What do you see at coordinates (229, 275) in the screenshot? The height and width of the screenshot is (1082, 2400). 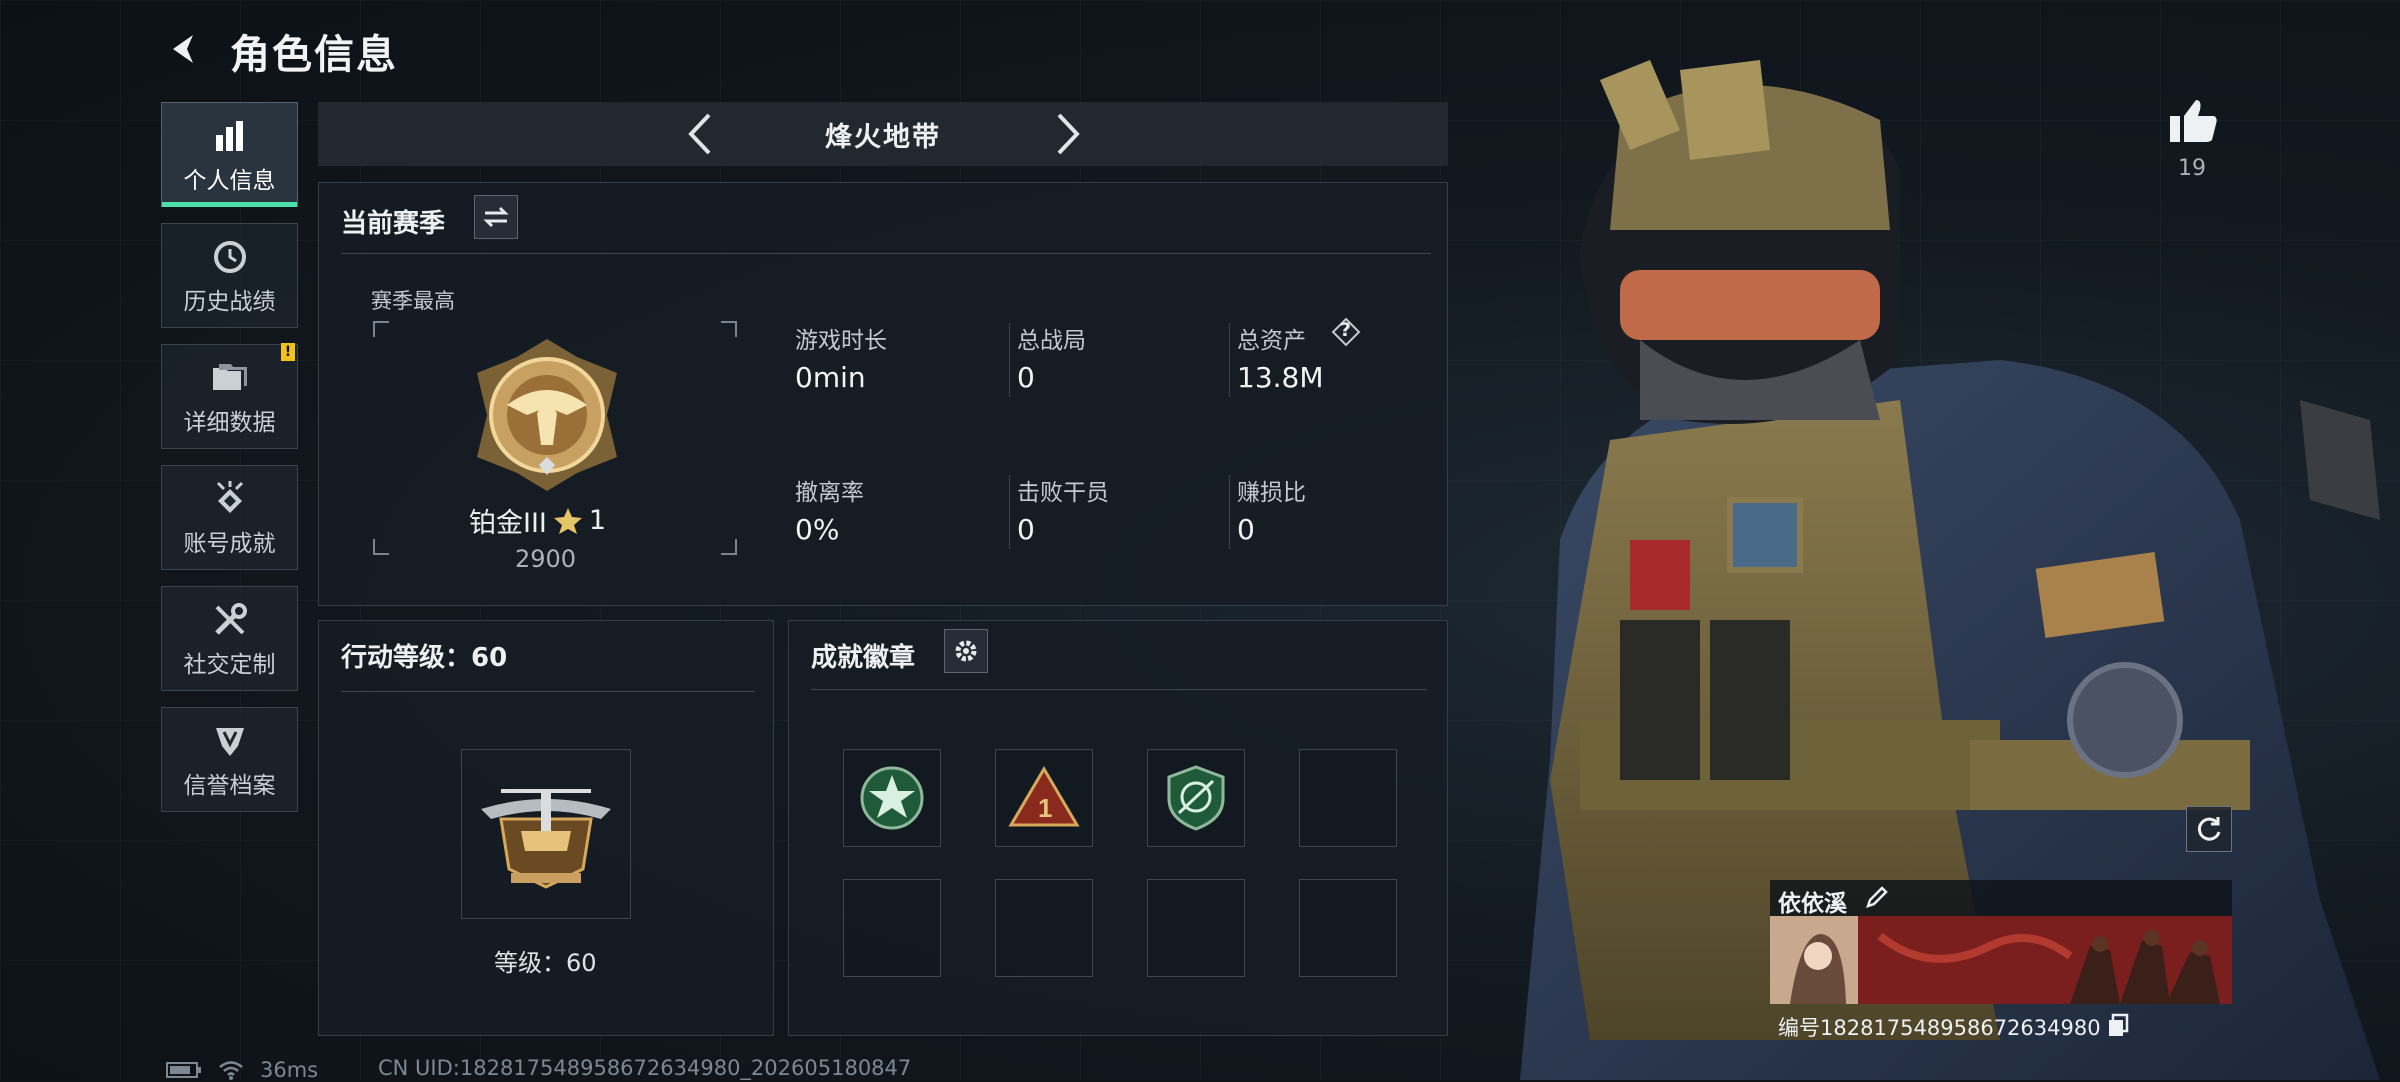 I see `sidebar-item-history: 历史战绩` at bounding box center [229, 275].